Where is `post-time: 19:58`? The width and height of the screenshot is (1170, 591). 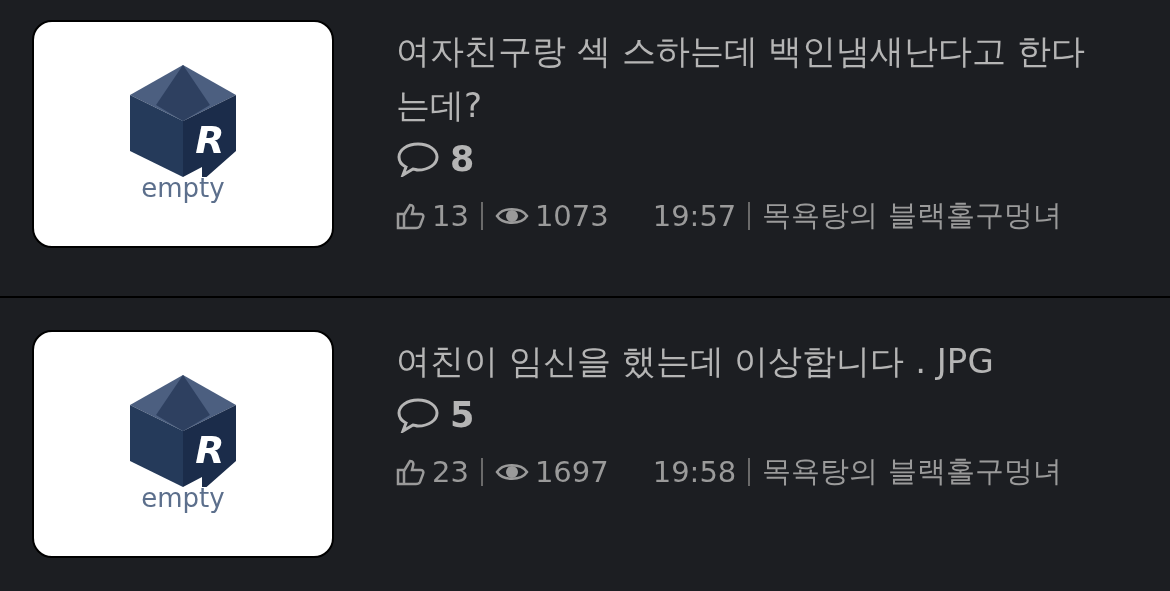
post-time: 19:58 is located at coordinates (694, 472).